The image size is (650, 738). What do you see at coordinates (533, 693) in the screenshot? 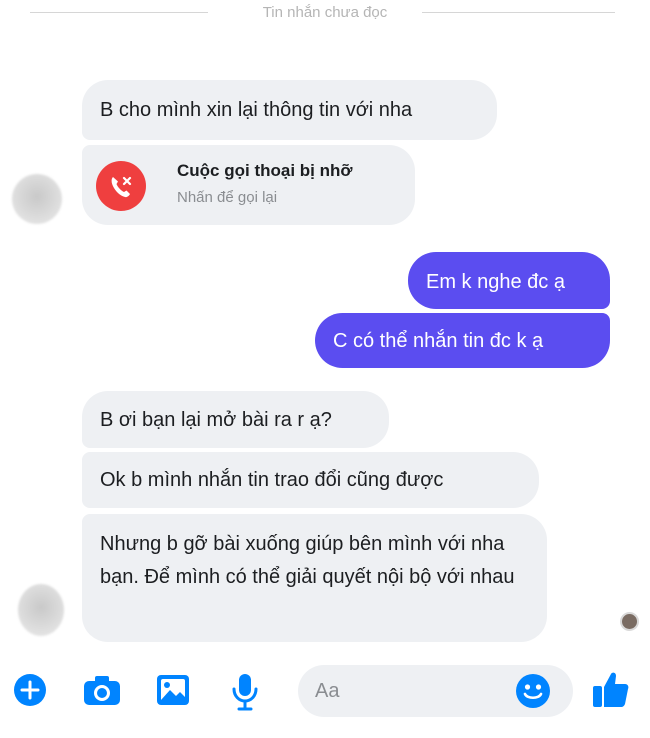
I see `emoji-icon` at bounding box center [533, 693].